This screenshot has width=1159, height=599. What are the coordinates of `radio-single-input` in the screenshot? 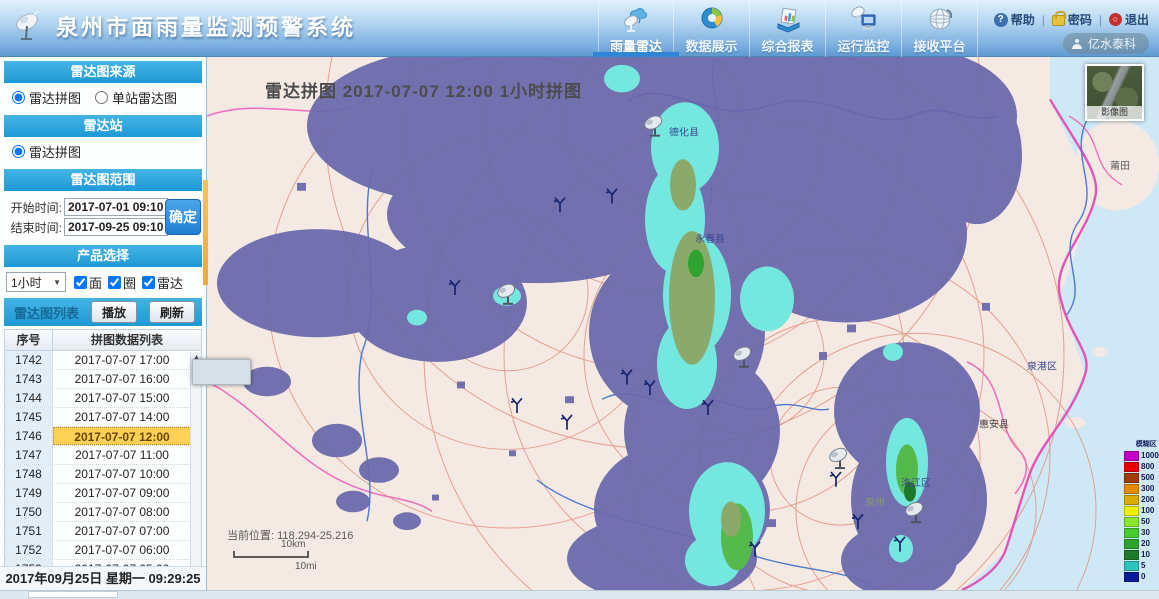 It's located at (102, 97).